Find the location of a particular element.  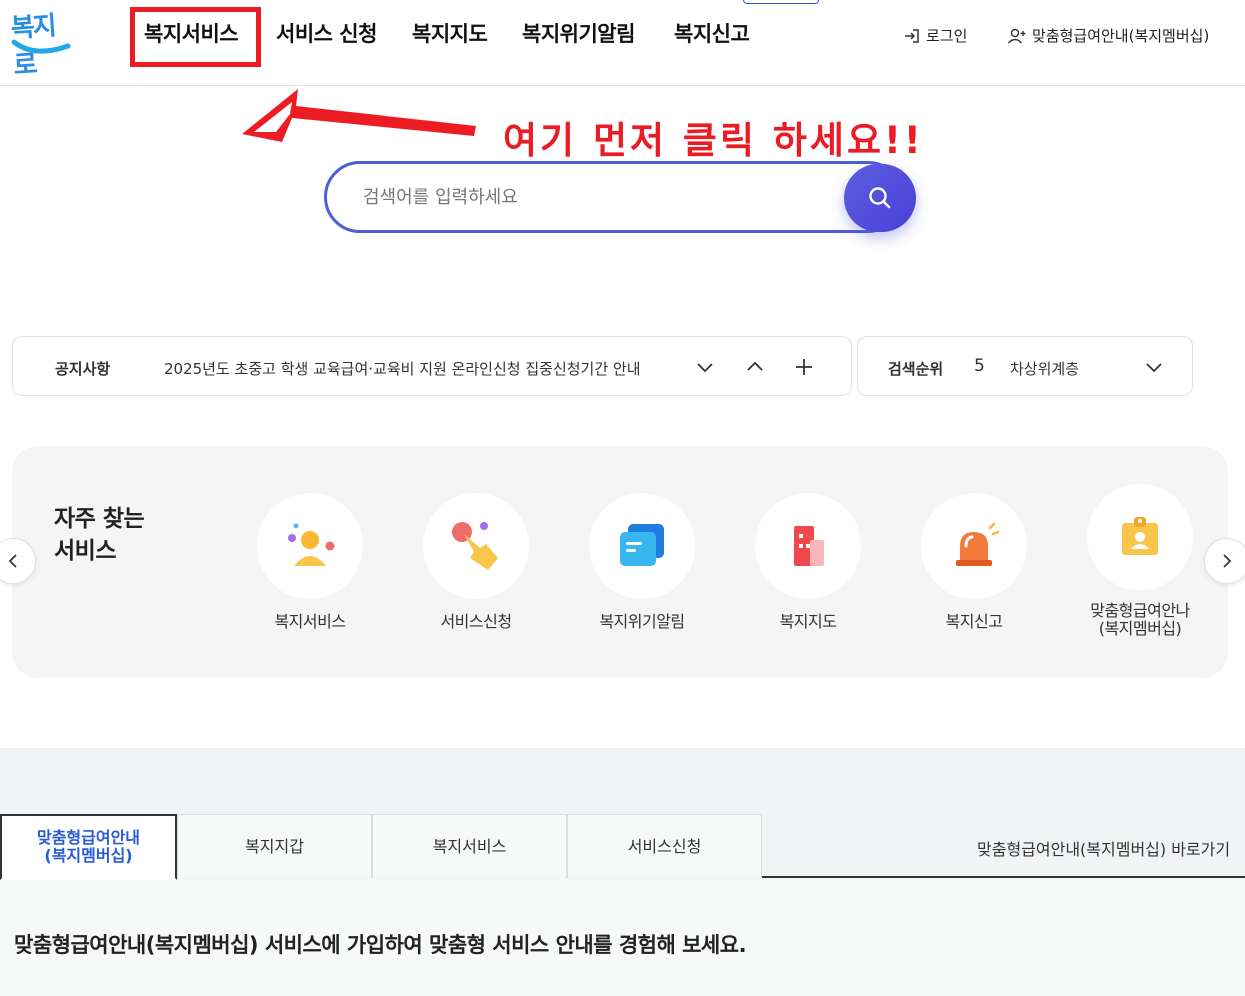

service-membership: 맞춤형급여안나 (복지멤버십) is located at coordinates (1140, 561).